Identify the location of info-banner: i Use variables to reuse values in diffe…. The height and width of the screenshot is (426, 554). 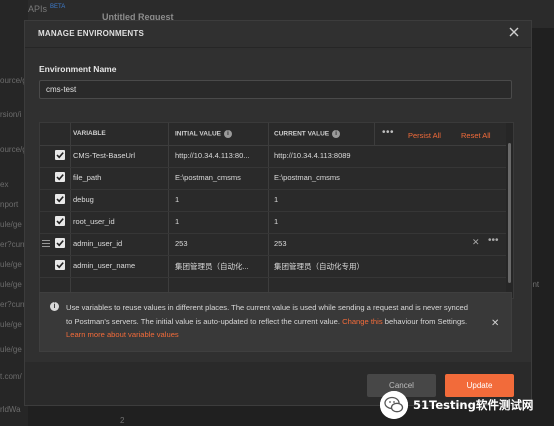
(275, 322).